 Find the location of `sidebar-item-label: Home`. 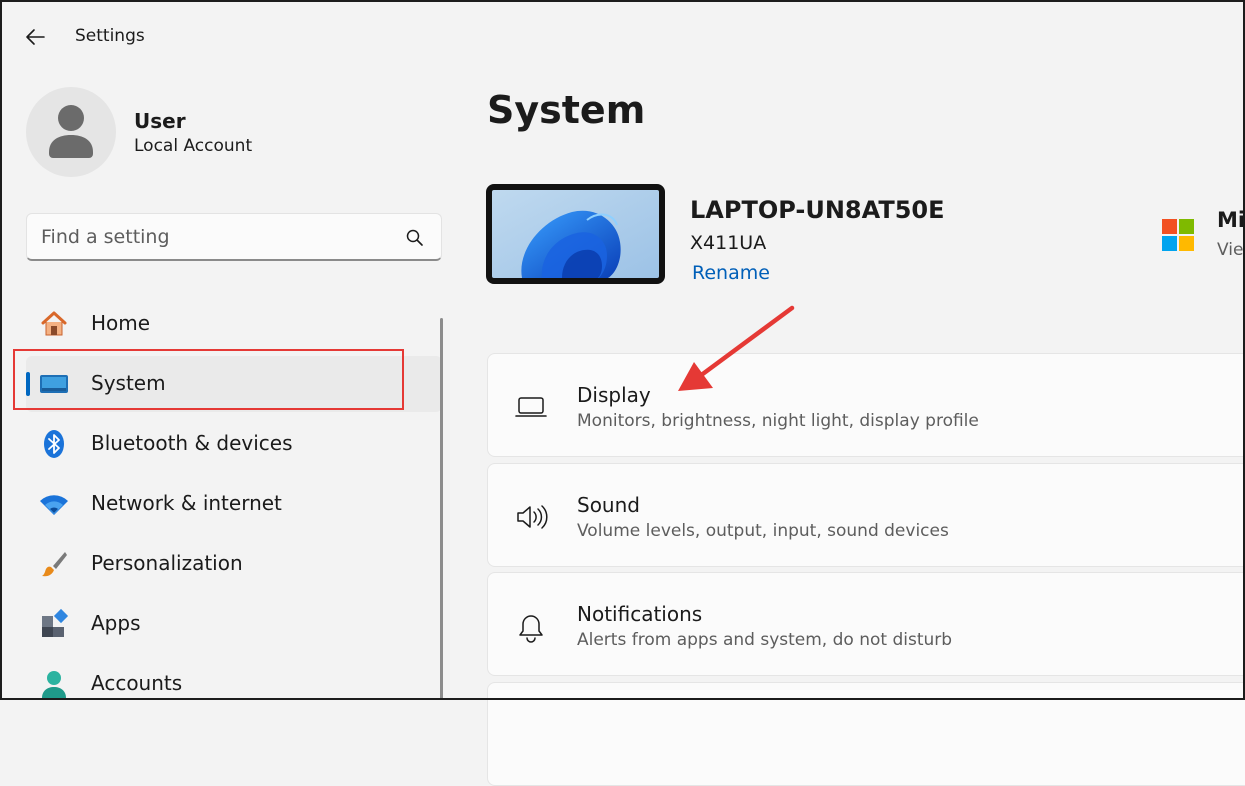

sidebar-item-label: Home is located at coordinates (121, 323).